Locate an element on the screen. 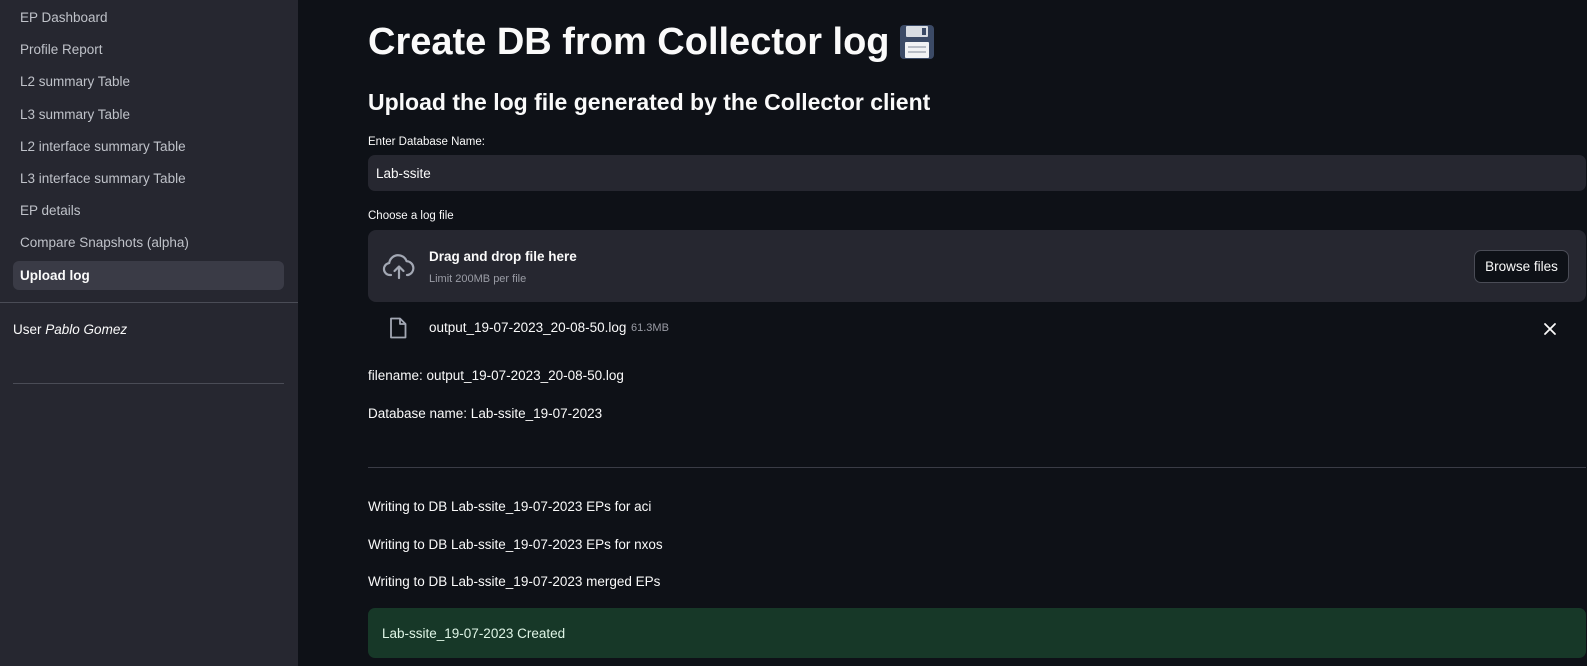 The height and width of the screenshot is (666, 1587). sidebar-item-l2-interface-summary-table: L2 interface summary Table is located at coordinates (148, 146).